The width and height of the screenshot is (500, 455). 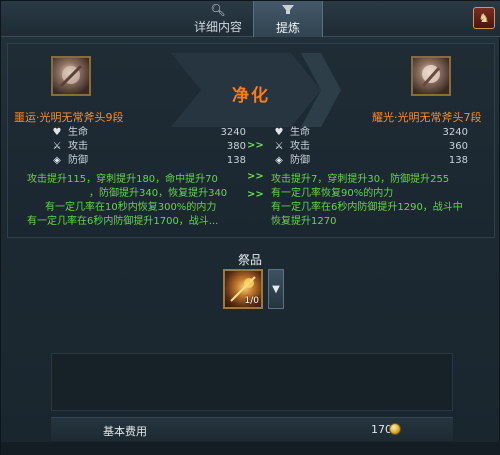 I want to click on stat-row-attack: ⚔ 攻击 380, so click(x=148, y=147).